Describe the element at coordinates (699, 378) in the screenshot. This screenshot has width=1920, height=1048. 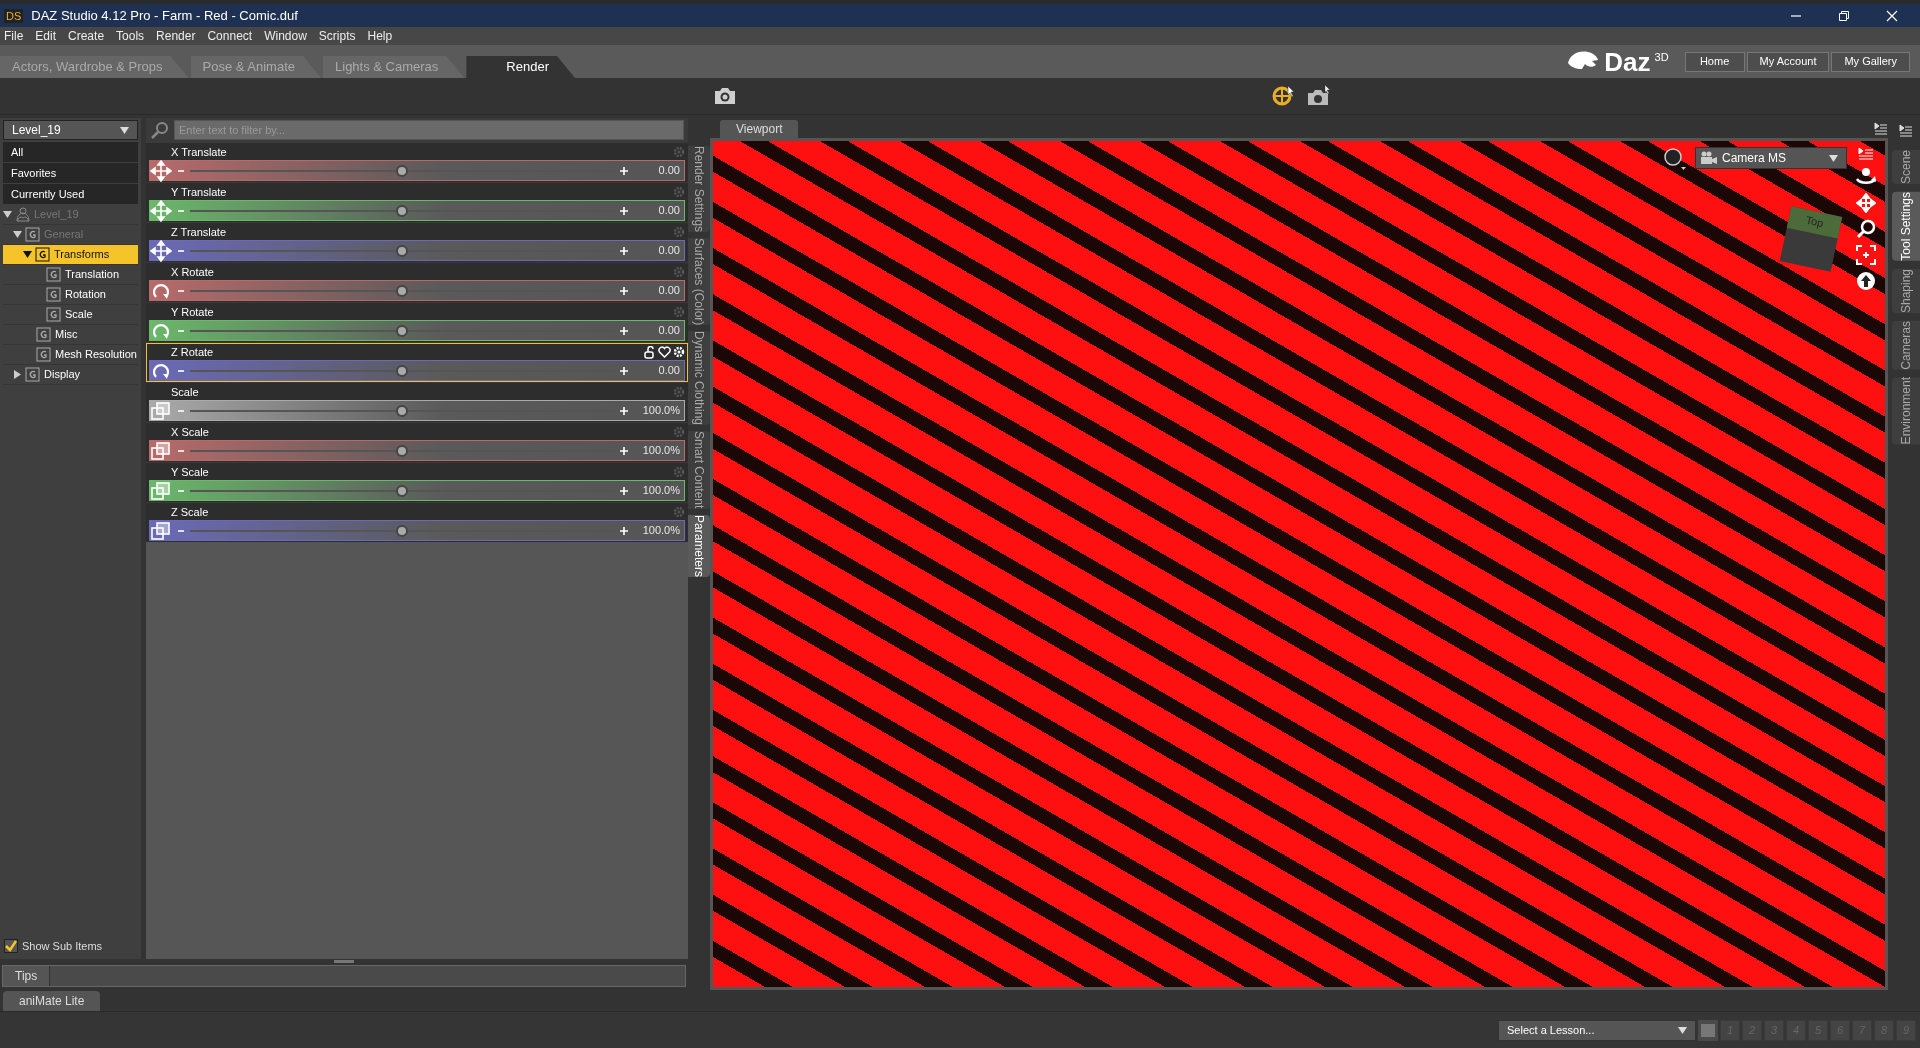
I see `panel-side-tab: Dynamic Clothing` at that location.